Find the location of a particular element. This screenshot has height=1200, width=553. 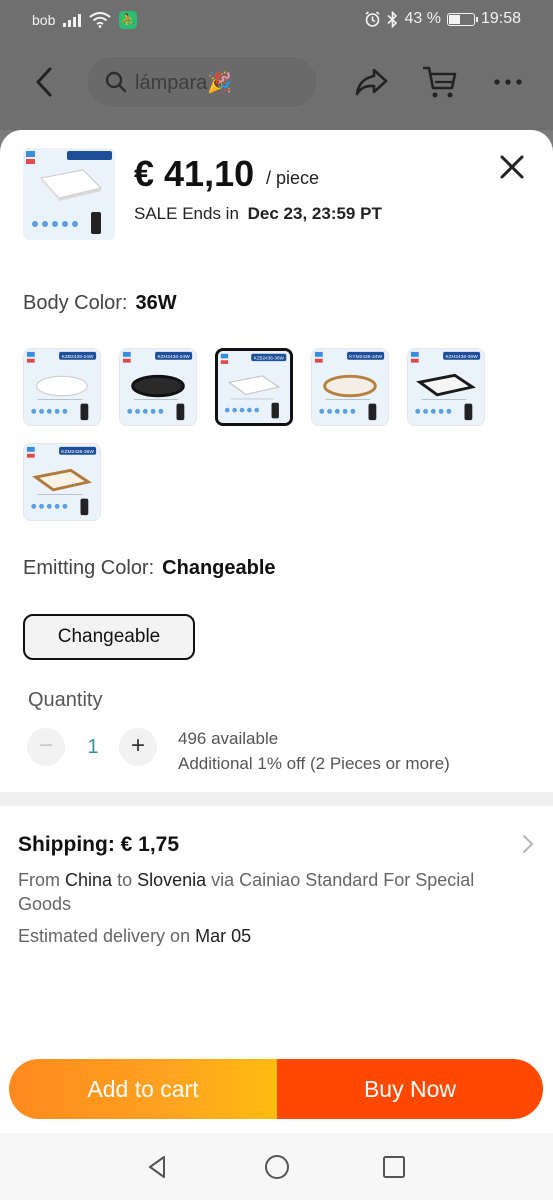

emitting-color-row: Emitting Color: Changeable is located at coordinates (149, 568).